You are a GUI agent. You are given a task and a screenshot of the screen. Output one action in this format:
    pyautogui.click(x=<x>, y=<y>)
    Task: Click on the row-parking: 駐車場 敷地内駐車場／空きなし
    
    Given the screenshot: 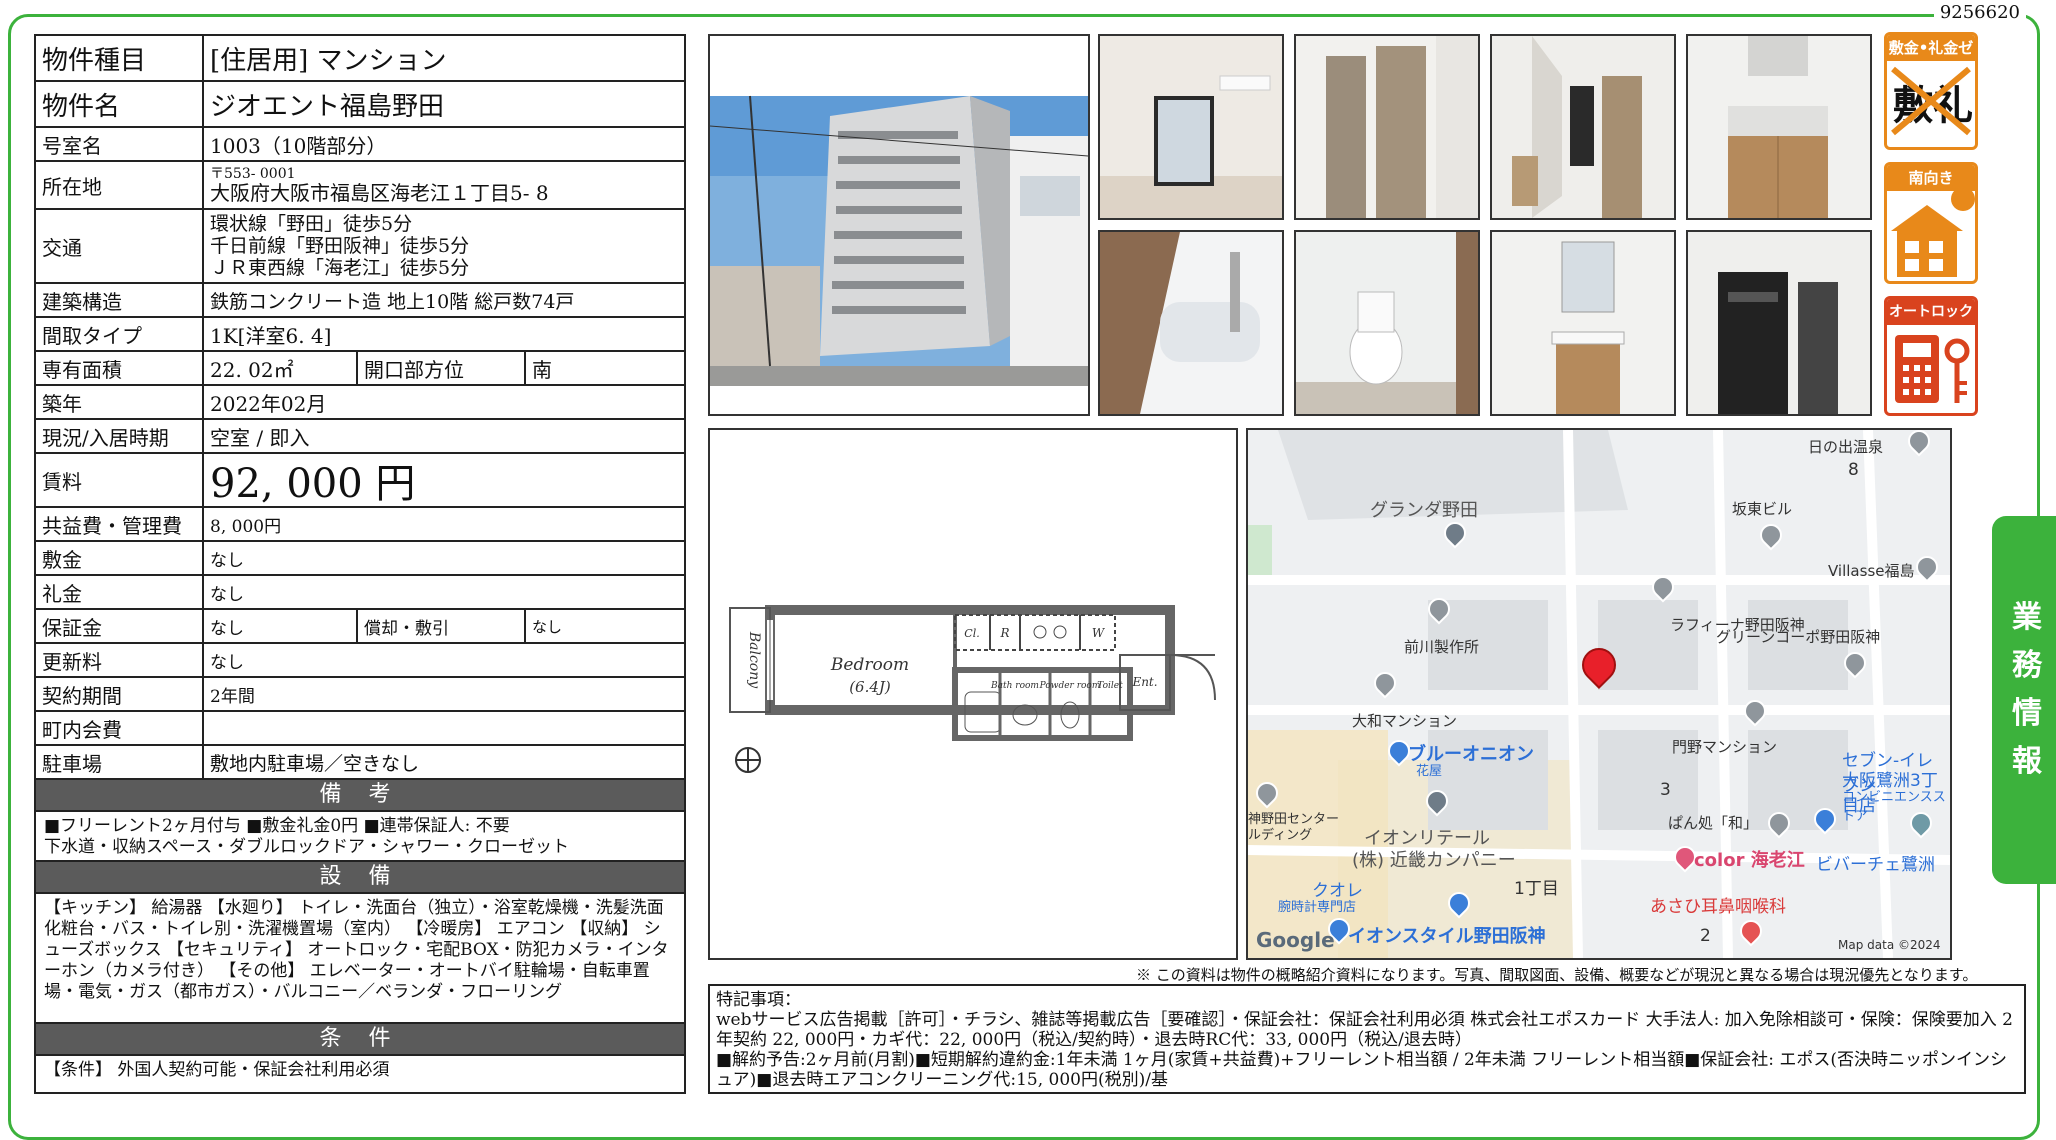 What is the action you would take?
    pyautogui.click(x=360, y=761)
    